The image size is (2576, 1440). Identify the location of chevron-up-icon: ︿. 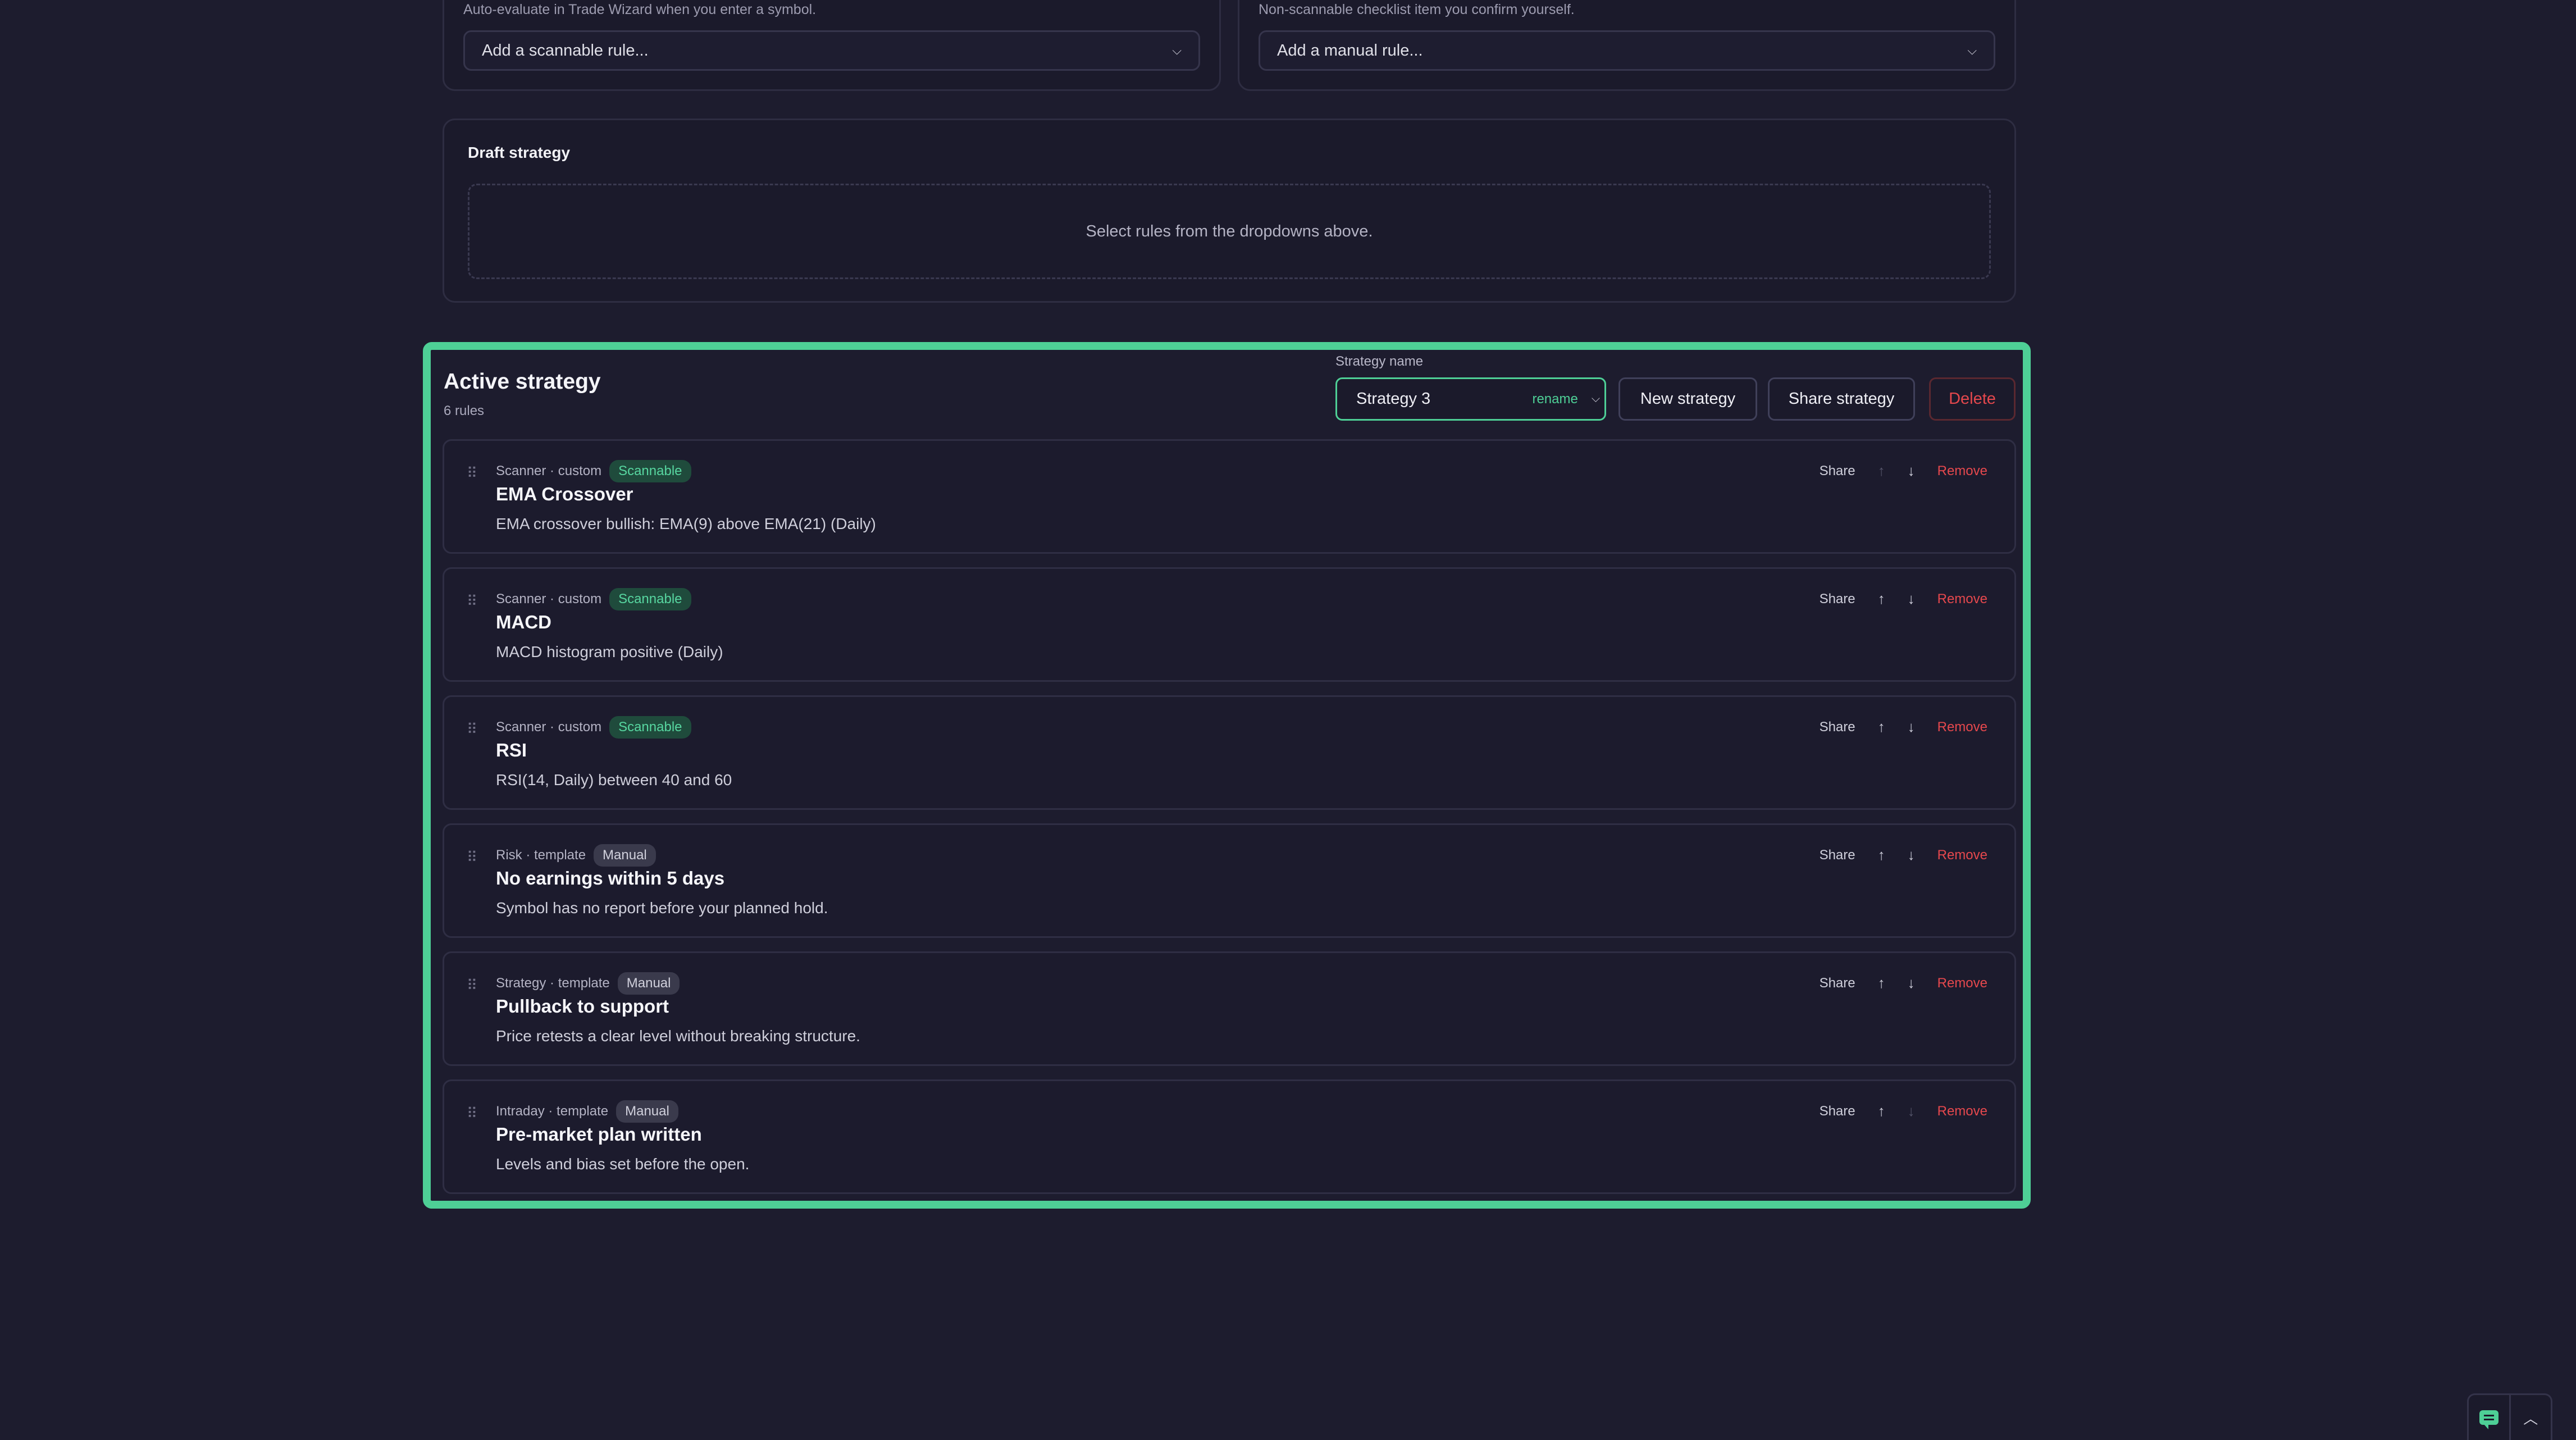
(2530, 1418).